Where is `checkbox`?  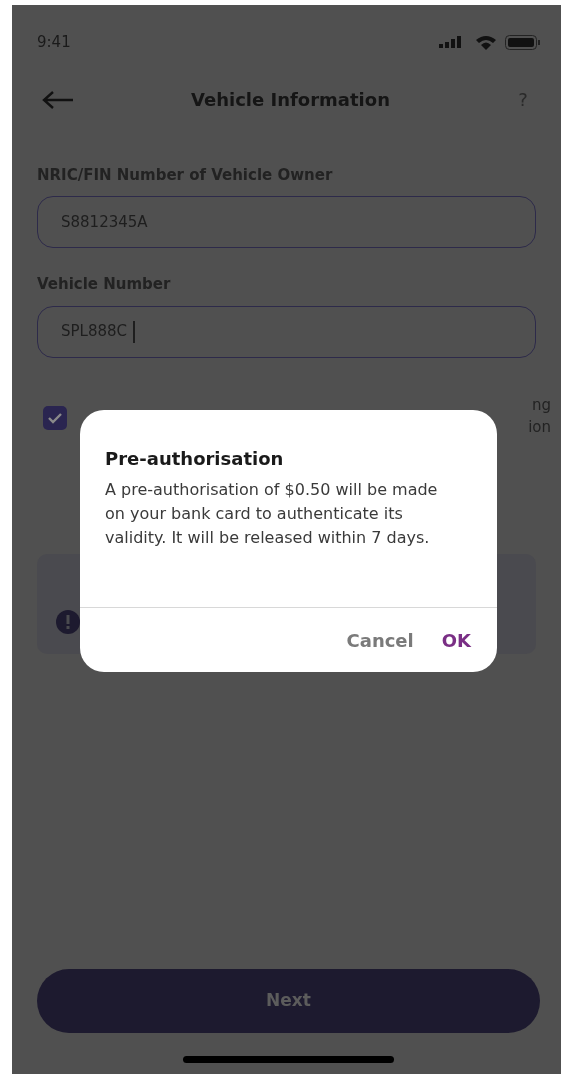 checkbox is located at coordinates (55, 417).